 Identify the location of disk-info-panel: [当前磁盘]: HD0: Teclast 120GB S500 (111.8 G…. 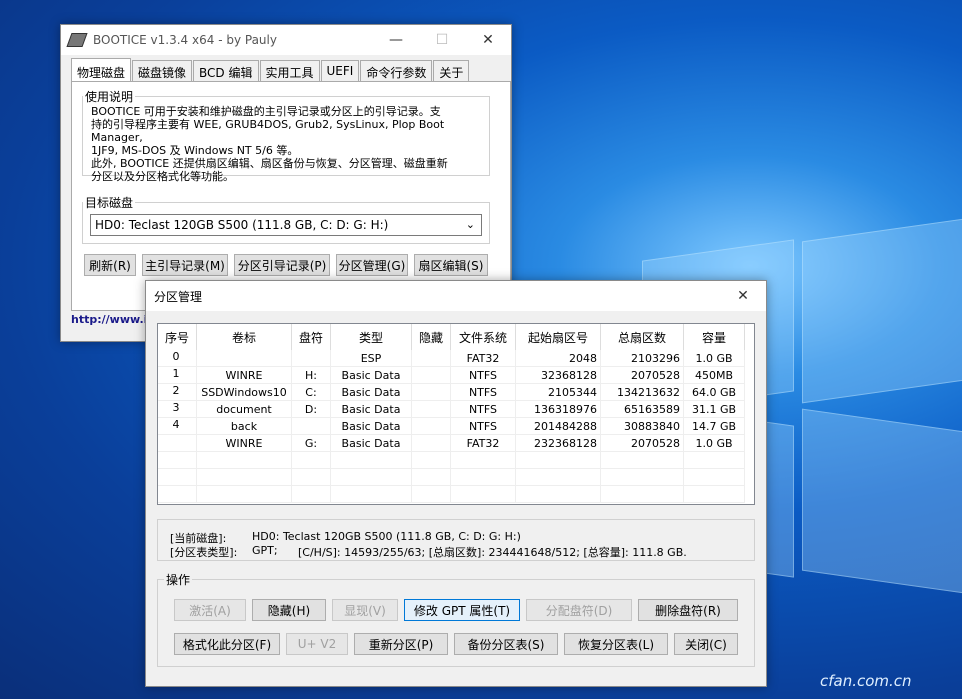
(456, 540).